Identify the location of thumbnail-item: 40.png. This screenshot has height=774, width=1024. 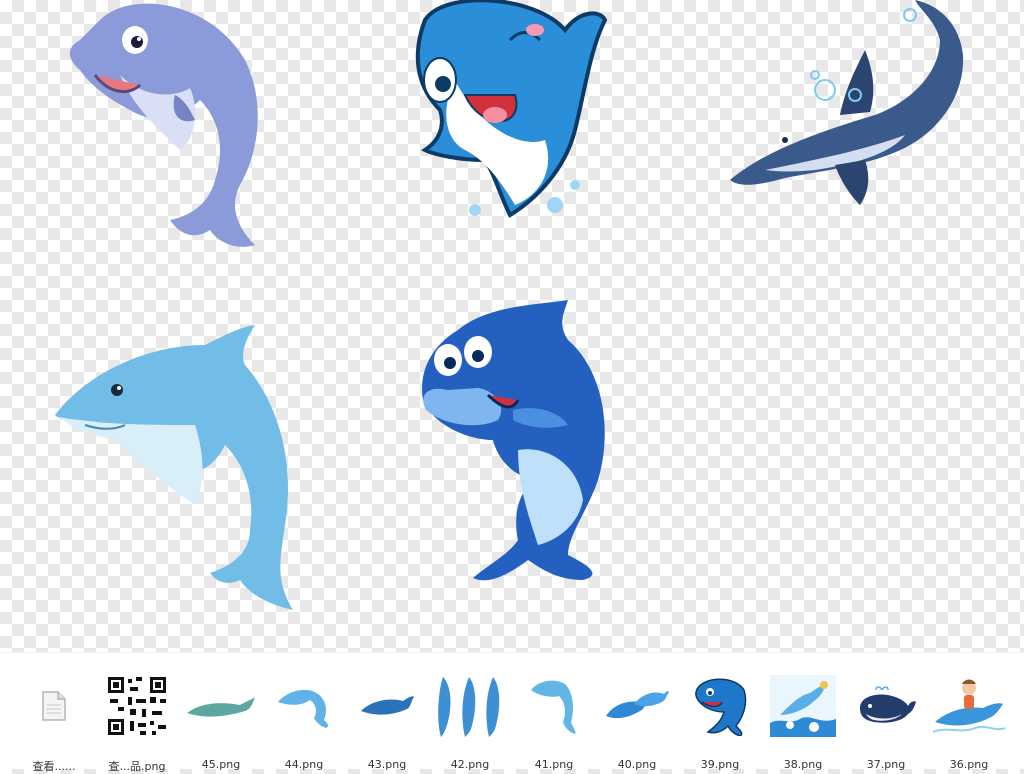
(637, 716).